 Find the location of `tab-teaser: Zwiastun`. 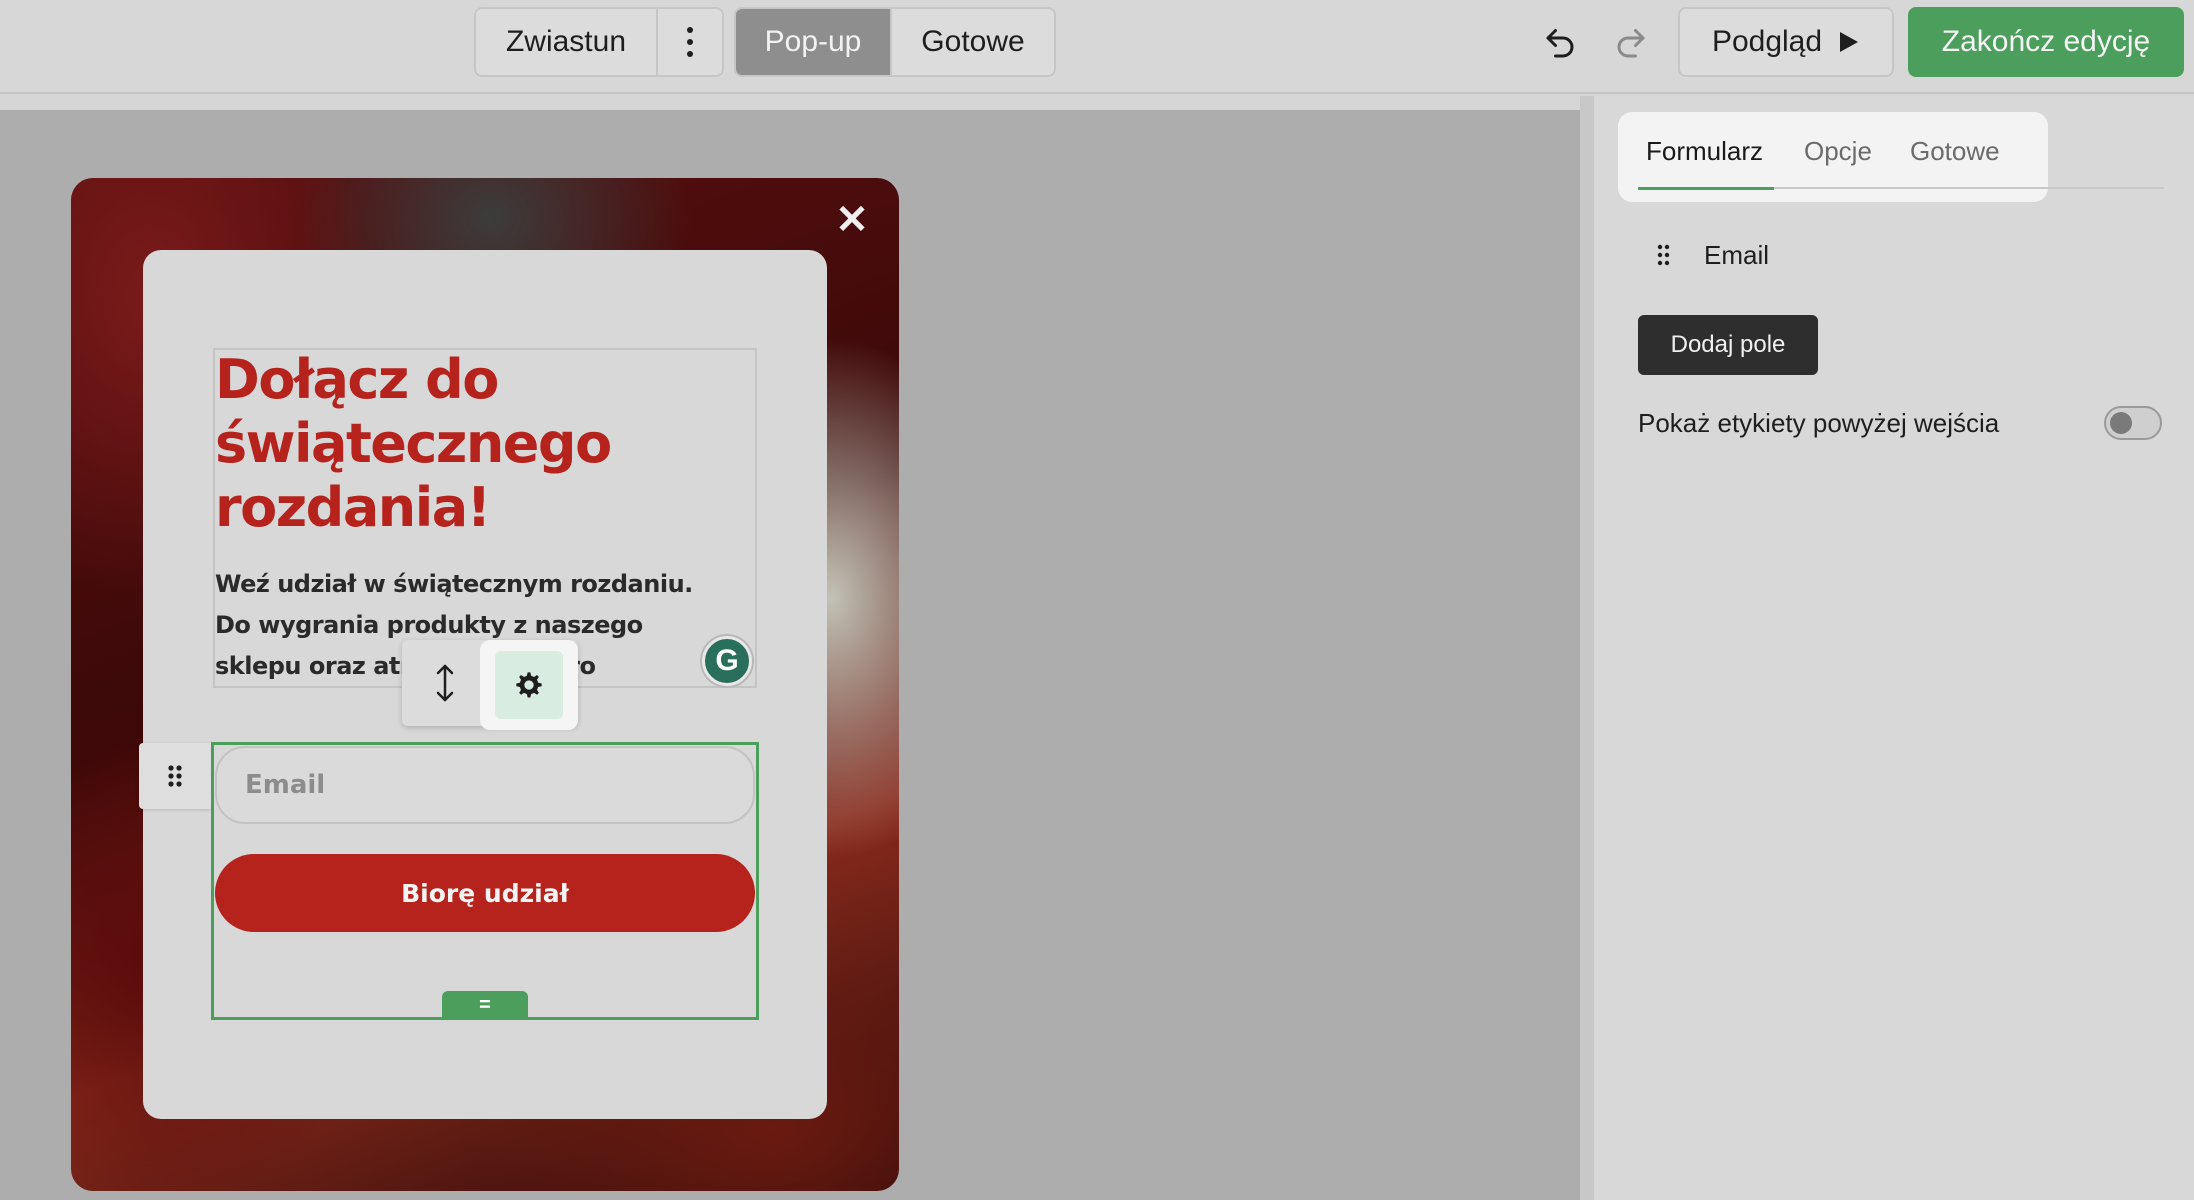

tab-teaser: Zwiastun is located at coordinates (566, 42).